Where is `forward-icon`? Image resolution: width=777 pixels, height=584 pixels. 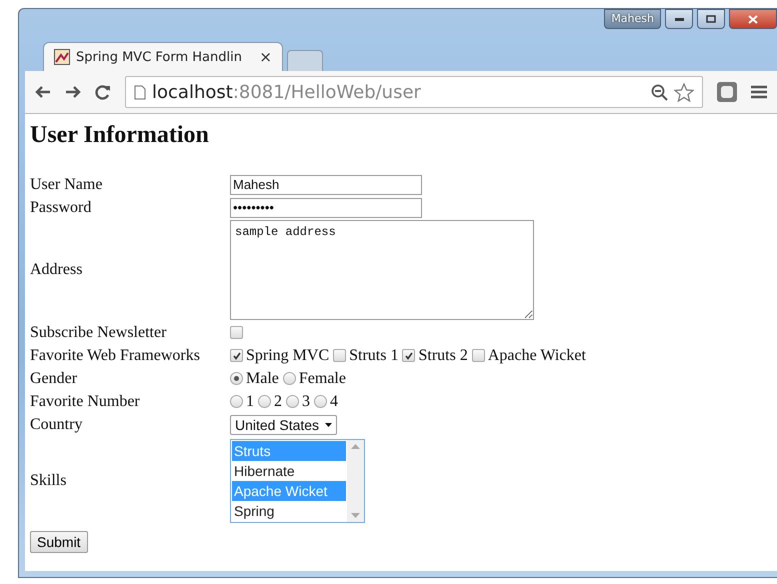 forward-icon is located at coordinates (73, 92).